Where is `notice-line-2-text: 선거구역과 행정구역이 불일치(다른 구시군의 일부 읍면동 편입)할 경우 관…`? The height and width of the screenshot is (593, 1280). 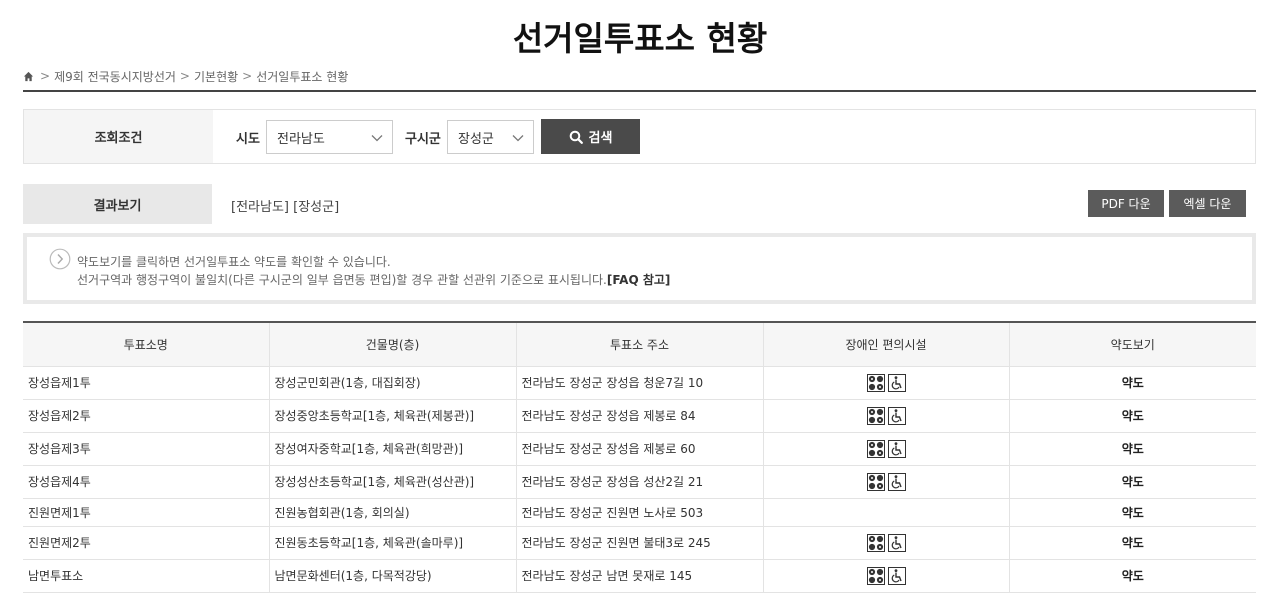 notice-line-2-text: 선거구역과 행정구역이 불일치(다른 구시군의 일부 읍면동 편입)할 경우 관… is located at coordinates (342, 280).